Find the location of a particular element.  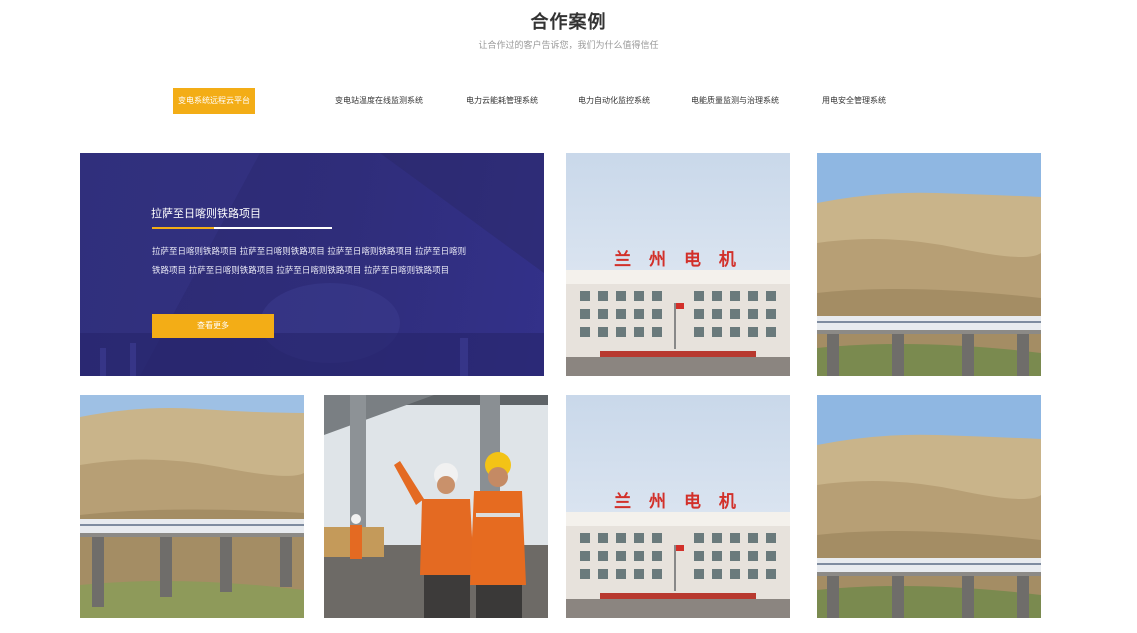

railway-photo-image is located at coordinates (929, 264).